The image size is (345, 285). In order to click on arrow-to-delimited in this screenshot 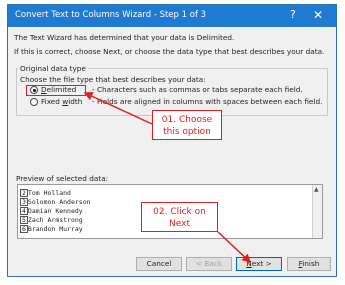, I will do `click(118, 108)`.